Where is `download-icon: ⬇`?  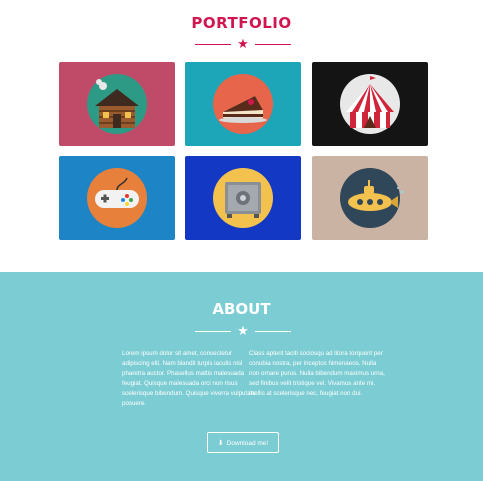
download-icon: ⬇ is located at coordinates (220, 443).